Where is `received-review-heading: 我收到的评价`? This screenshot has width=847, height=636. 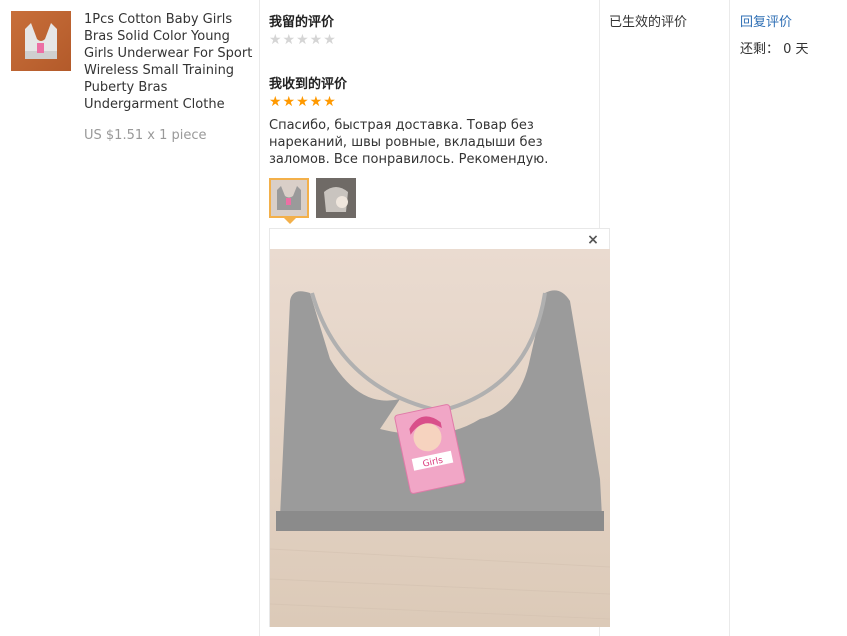 received-review-heading: 我收到的评价 is located at coordinates (308, 84).